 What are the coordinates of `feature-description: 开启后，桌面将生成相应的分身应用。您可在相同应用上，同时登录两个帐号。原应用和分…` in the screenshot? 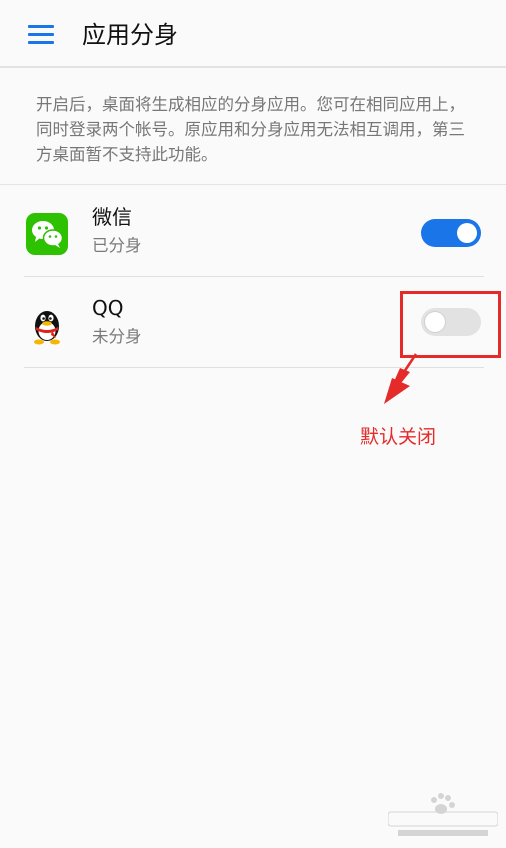 It's located at (250, 129).